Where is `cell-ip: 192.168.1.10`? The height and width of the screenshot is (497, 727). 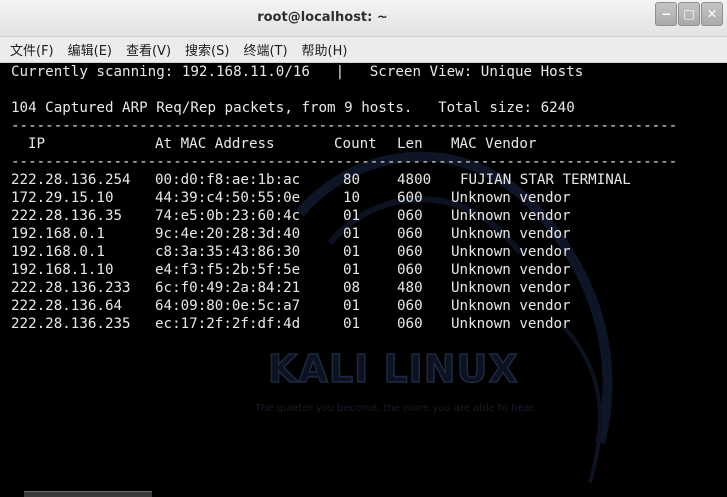 cell-ip: 192.168.1.10 is located at coordinates (62, 270).